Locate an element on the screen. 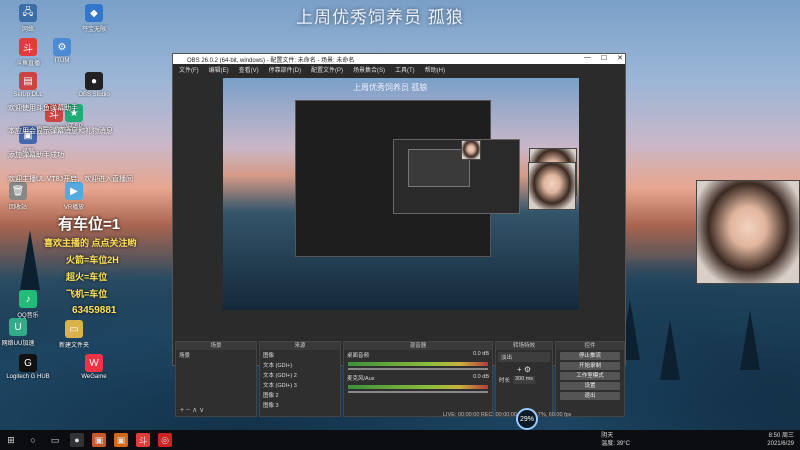 This screenshot has height=450, width=800. clock: 8:50 周三 2021/6/29 is located at coordinates (780, 440).